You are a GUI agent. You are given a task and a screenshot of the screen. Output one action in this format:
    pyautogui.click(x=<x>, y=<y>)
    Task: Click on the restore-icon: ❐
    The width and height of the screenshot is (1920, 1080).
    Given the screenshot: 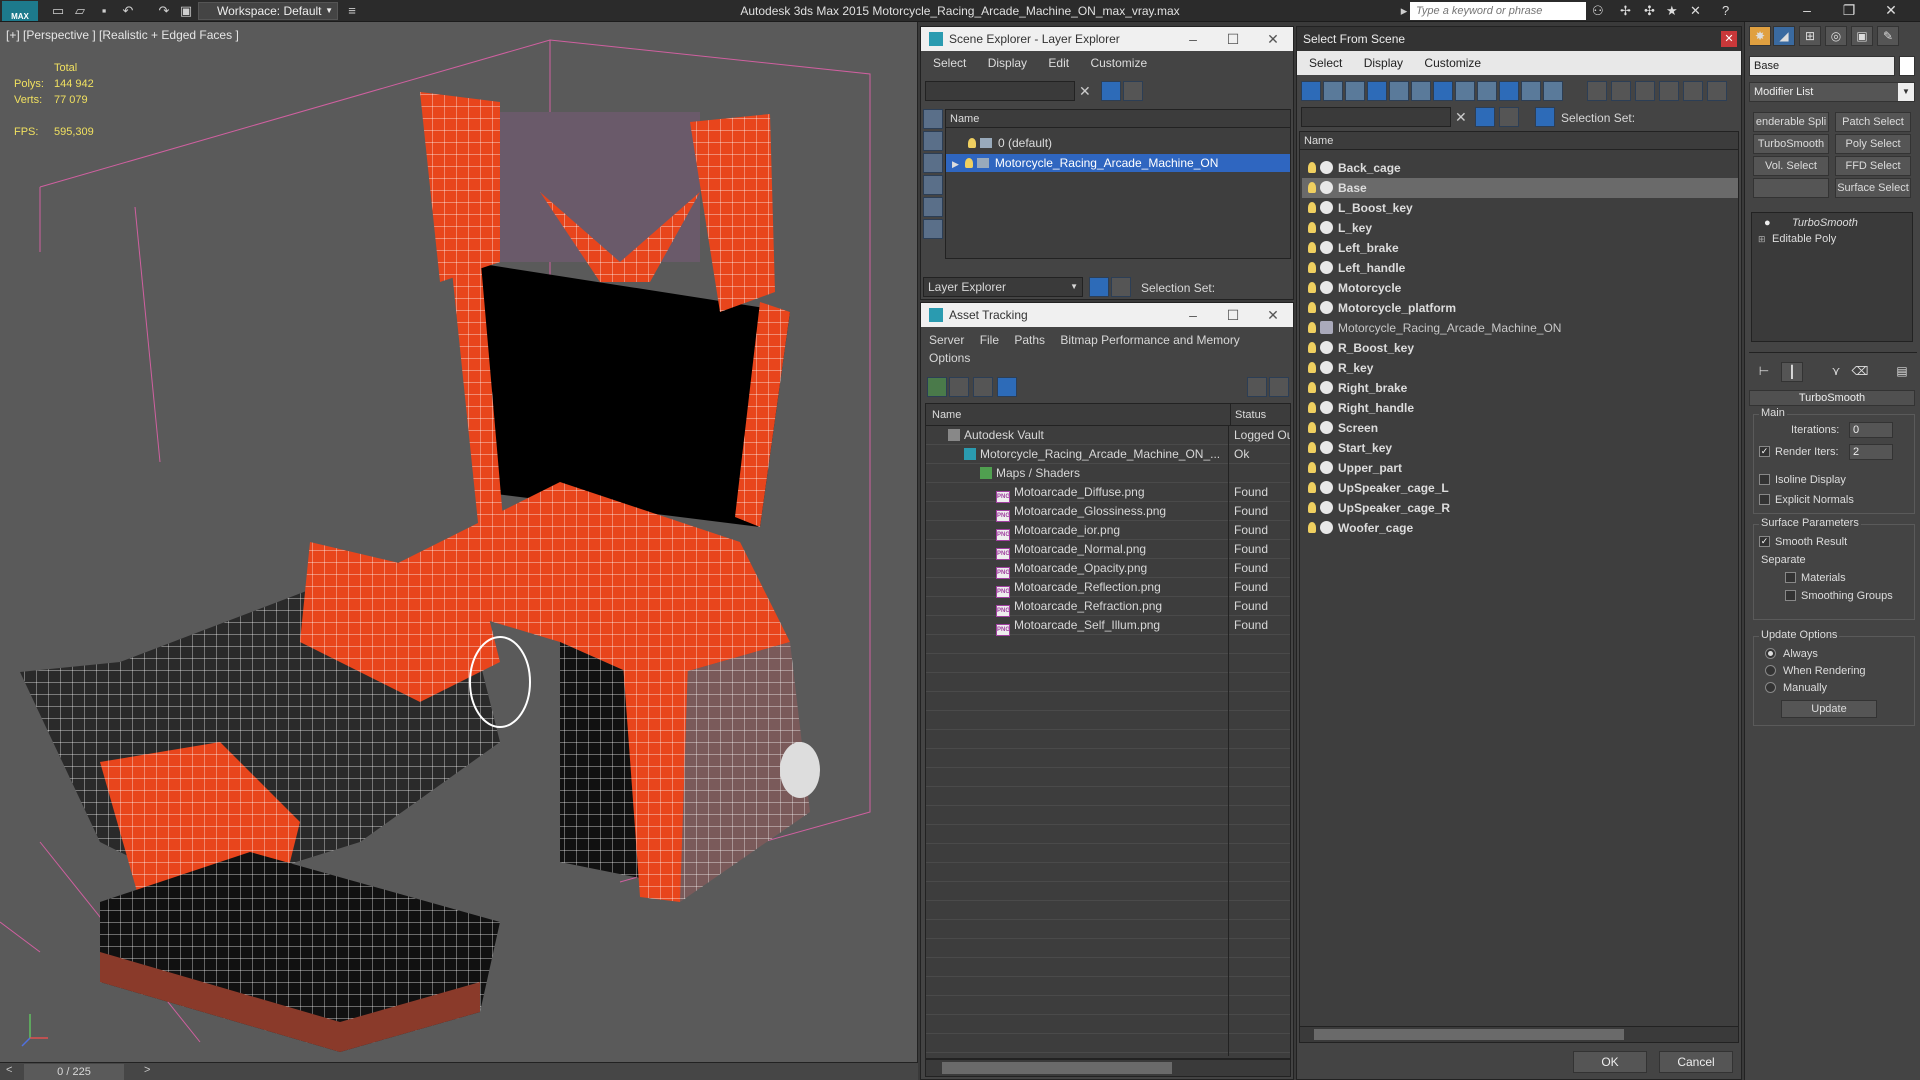 What is the action you would take?
    pyautogui.click(x=1849, y=10)
    